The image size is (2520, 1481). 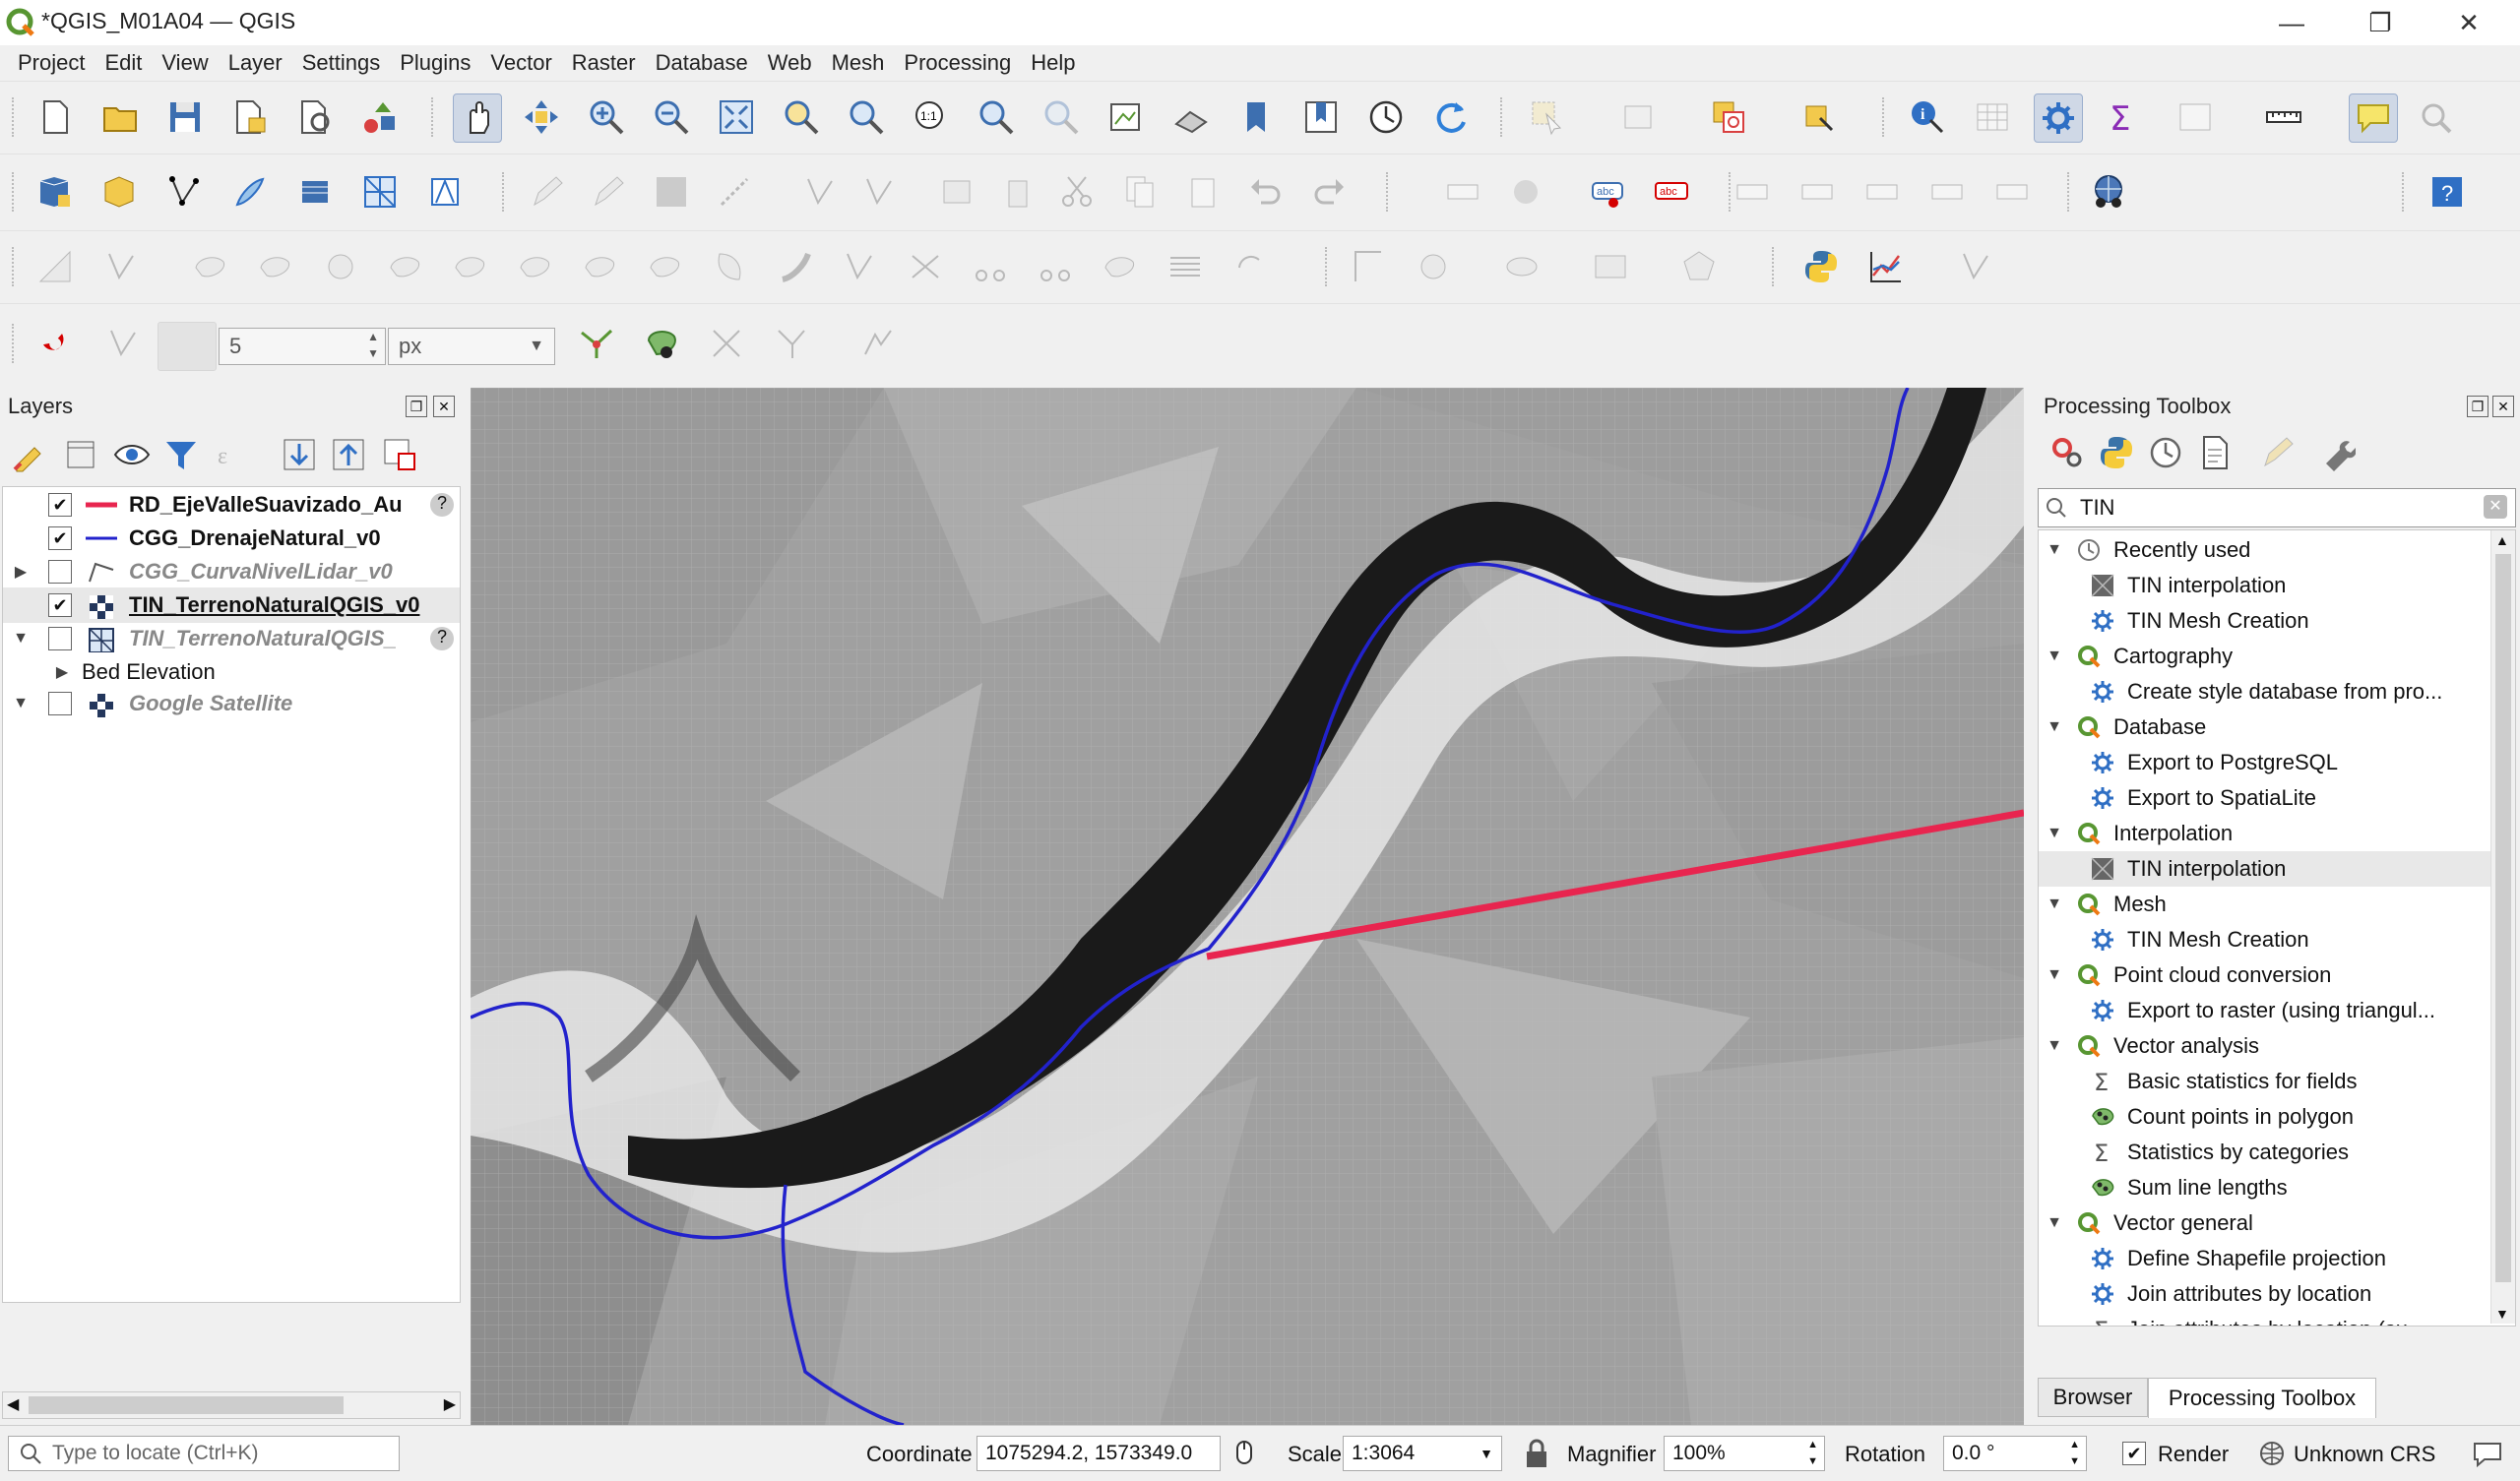 What do you see at coordinates (2277, 1258) in the screenshot?
I see `toolbox-algorithm-define-shapefile-projection: Define Shapefile projection` at bounding box center [2277, 1258].